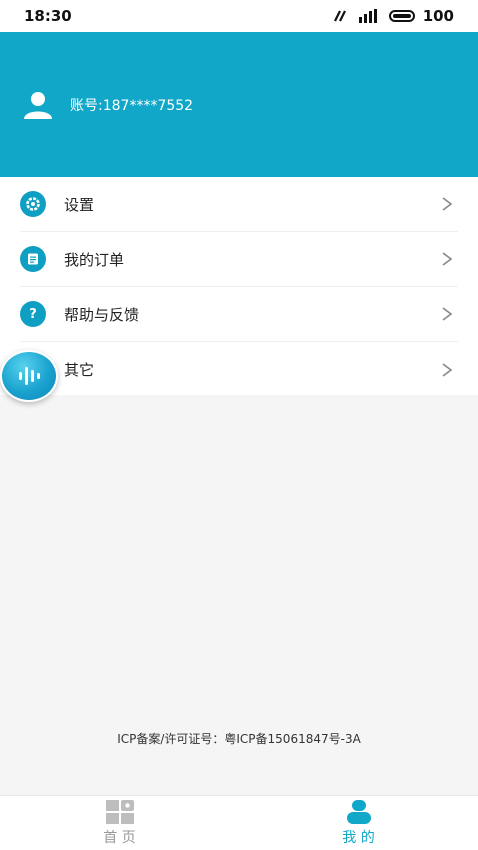 The height and width of the screenshot is (850, 478). I want to click on gear-icon, so click(33, 204).